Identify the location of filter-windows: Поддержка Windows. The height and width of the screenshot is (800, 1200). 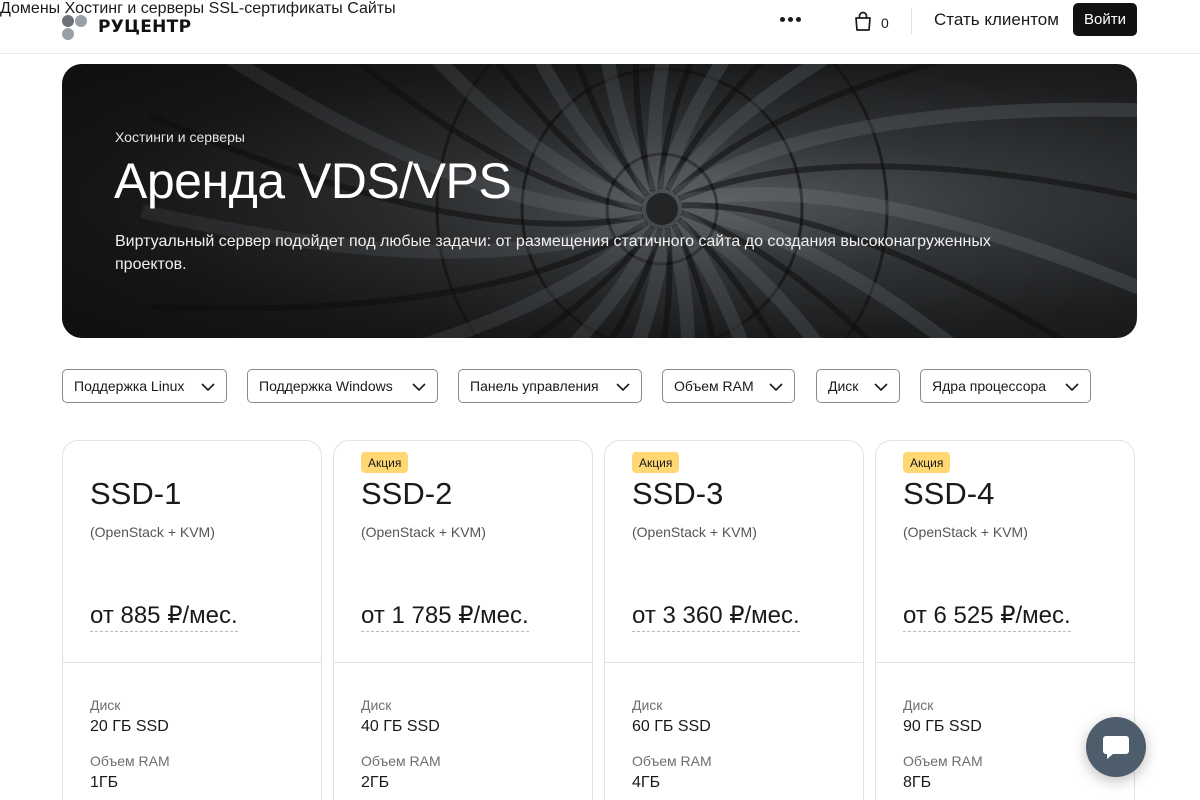
(342, 386).